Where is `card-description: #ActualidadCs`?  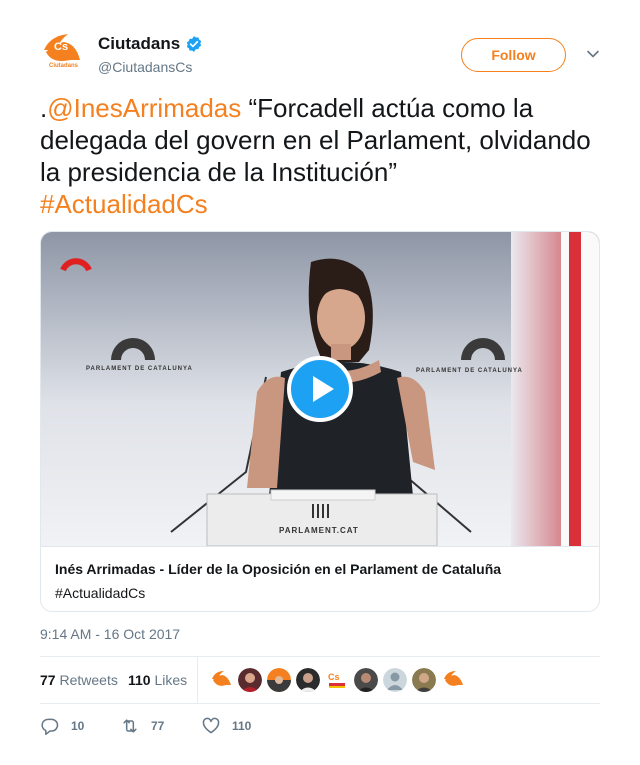 card-description: #ActualidadCs is located at coordinates (100, 593).